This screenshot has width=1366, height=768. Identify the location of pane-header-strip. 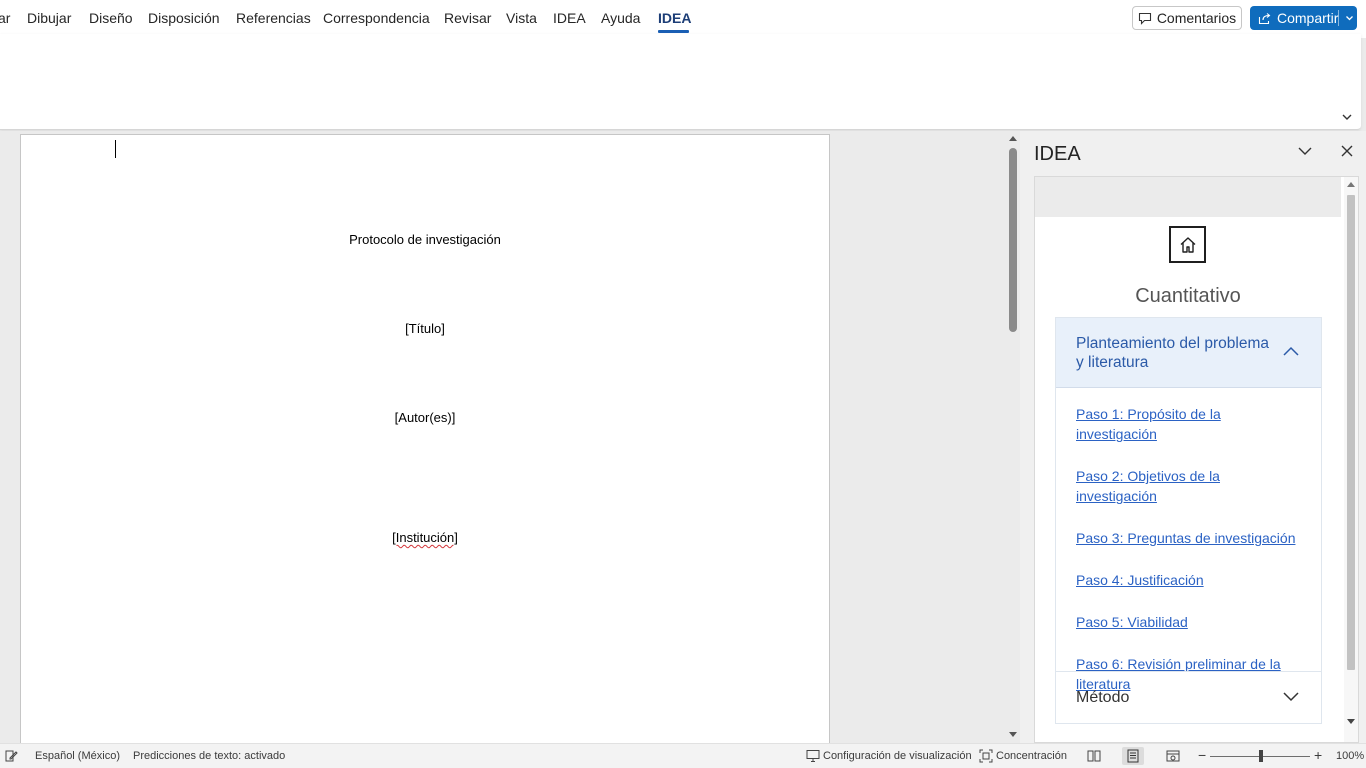
(1188, 197).